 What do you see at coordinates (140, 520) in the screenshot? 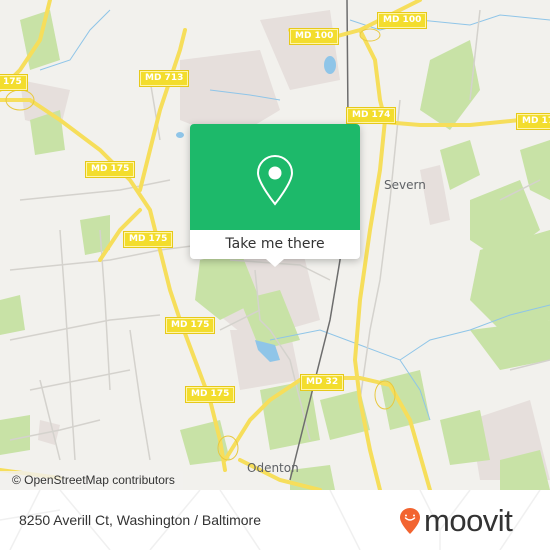
I see `address-text: 8250 Averill Ct, Washington / Baltimore` at bounding box center [140, 520].